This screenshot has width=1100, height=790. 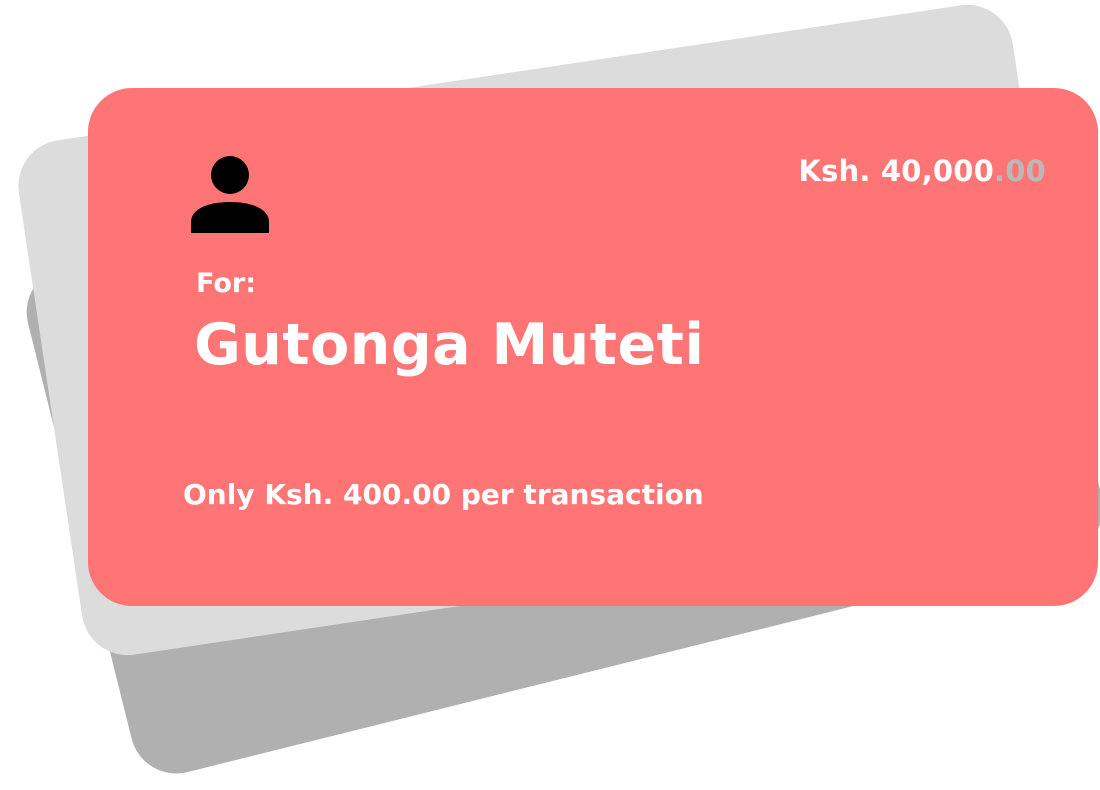 What do you see at coordinates (449, 345) in the screenshot?
I see `recipient-name: Gutonga Muteti` at bounding box center [449, 345].